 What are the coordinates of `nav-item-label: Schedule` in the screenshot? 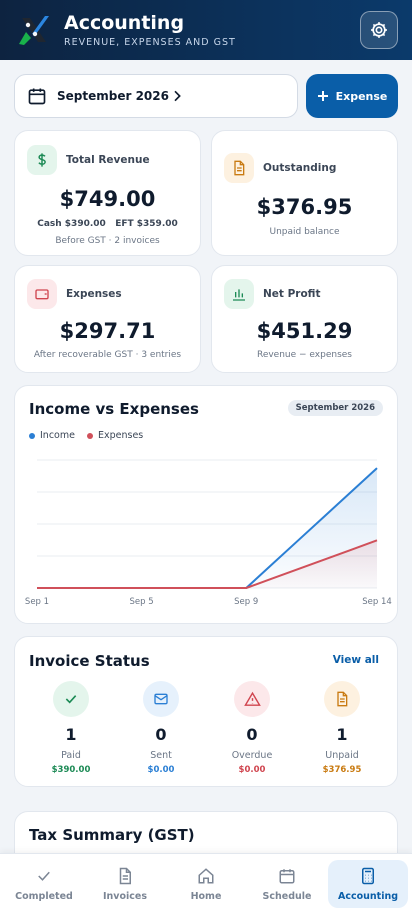 It's located at (287, 896).